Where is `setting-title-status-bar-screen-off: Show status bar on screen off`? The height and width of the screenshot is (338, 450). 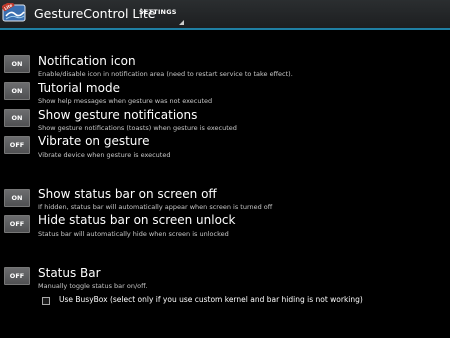
setting-title-status-bar-screen-off: Show status bar on screen off is located at coordinates (127, 194).